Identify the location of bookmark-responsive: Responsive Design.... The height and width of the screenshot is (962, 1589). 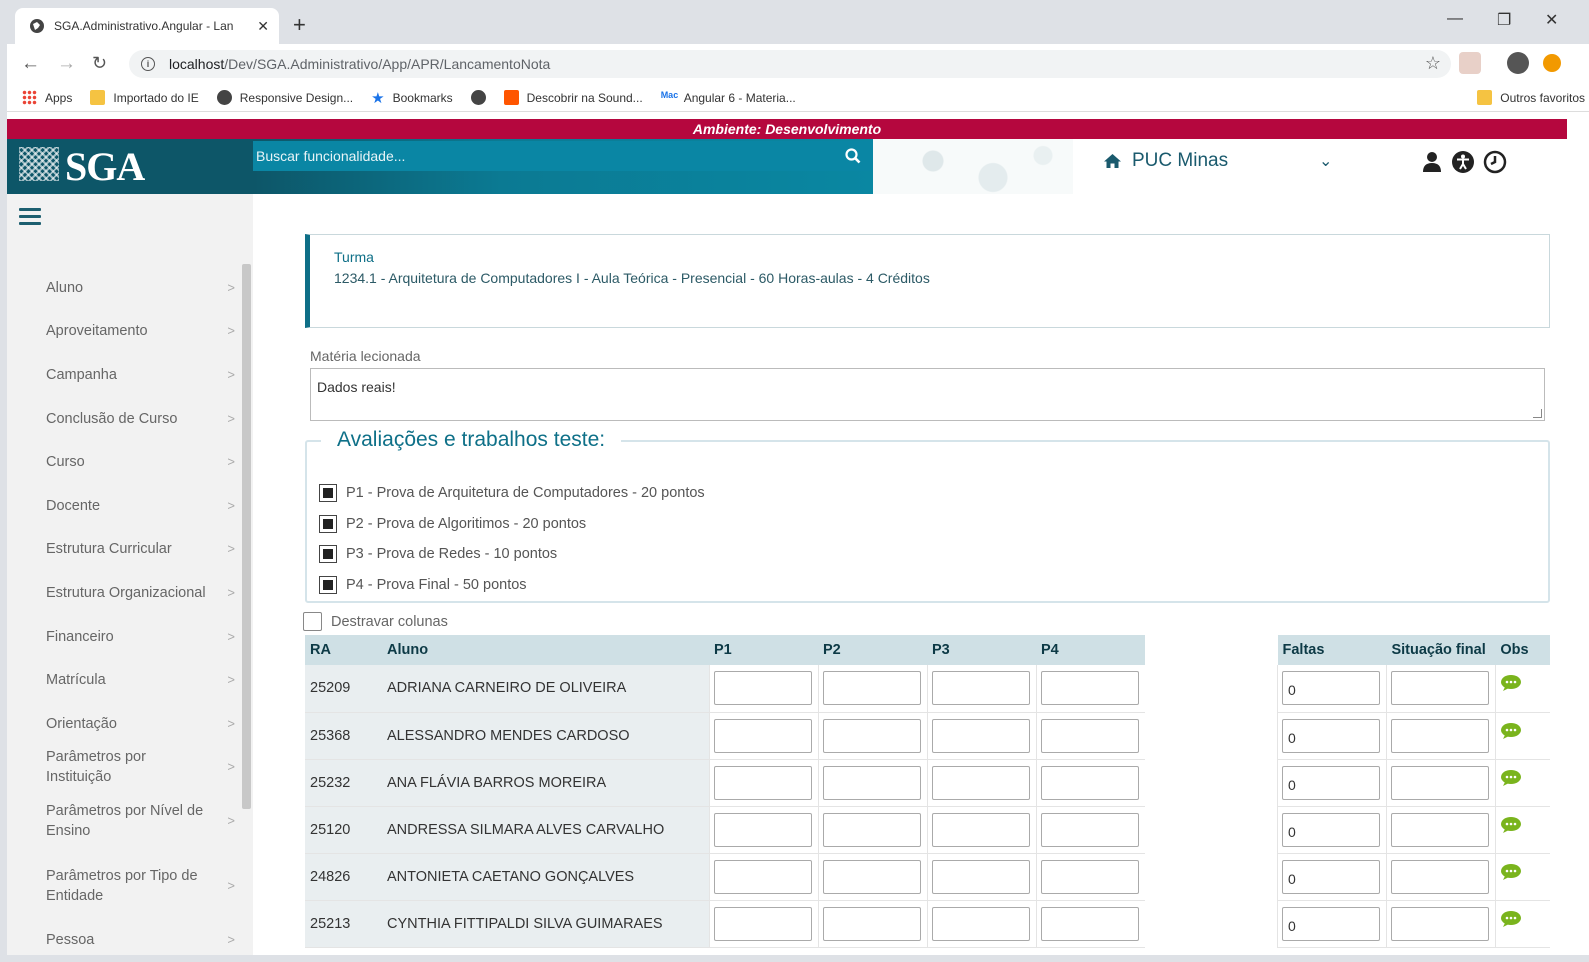
(284, 97).